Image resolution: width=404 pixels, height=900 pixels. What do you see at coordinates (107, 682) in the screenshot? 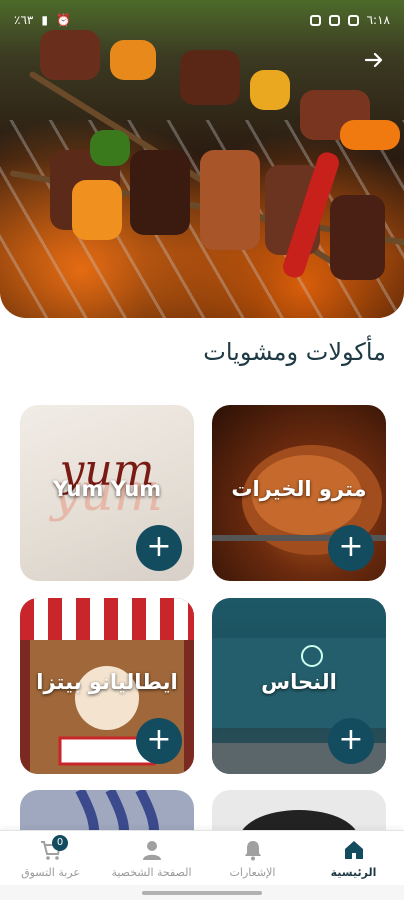
I see `restaurant-name: ايطاليانو بيتزا` at bounding box center [107, 682].